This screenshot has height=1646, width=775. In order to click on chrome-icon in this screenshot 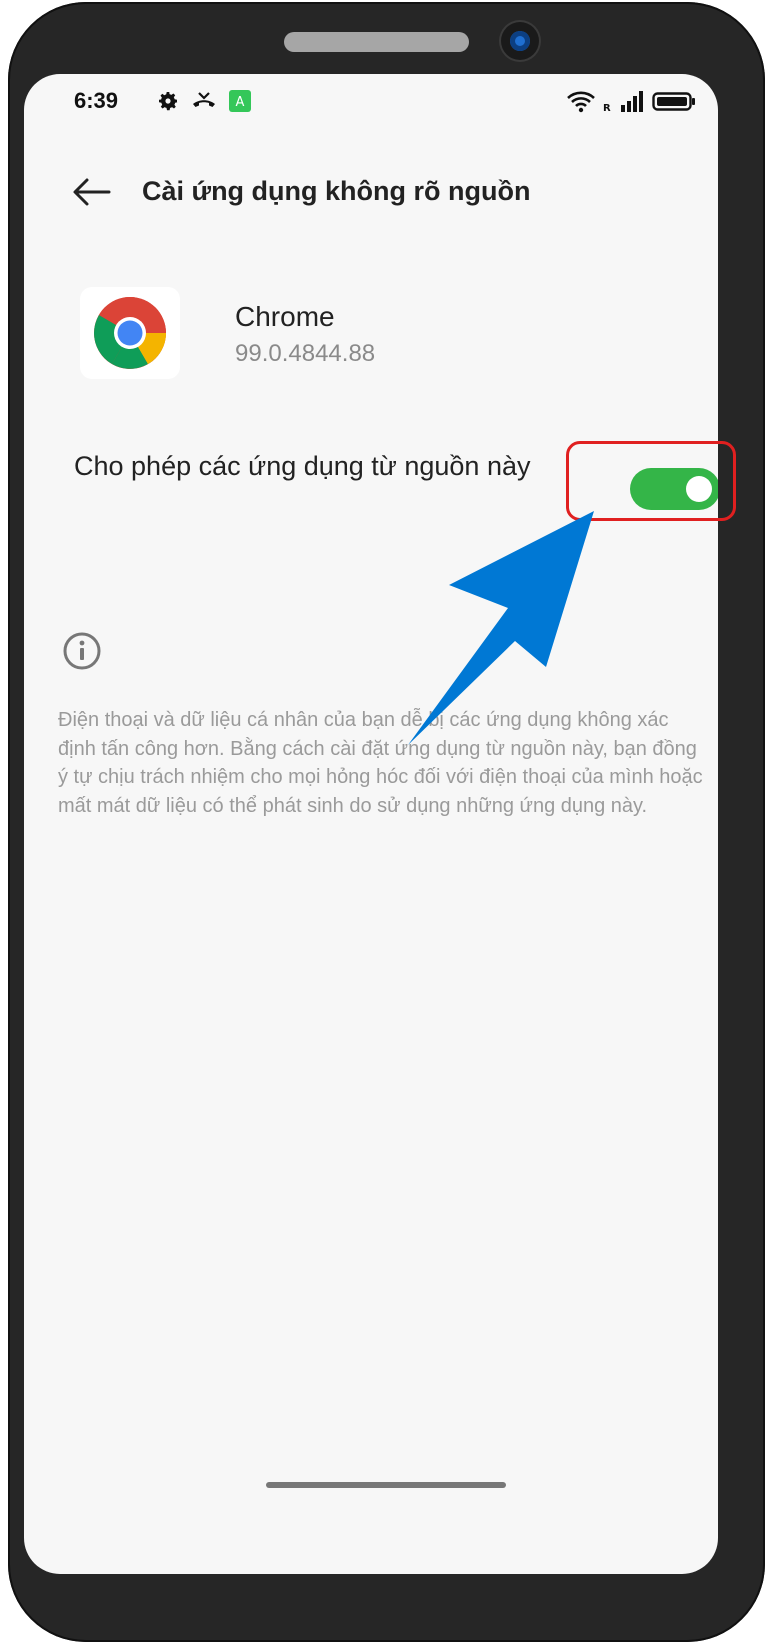, I will do `click(130, 333)`.